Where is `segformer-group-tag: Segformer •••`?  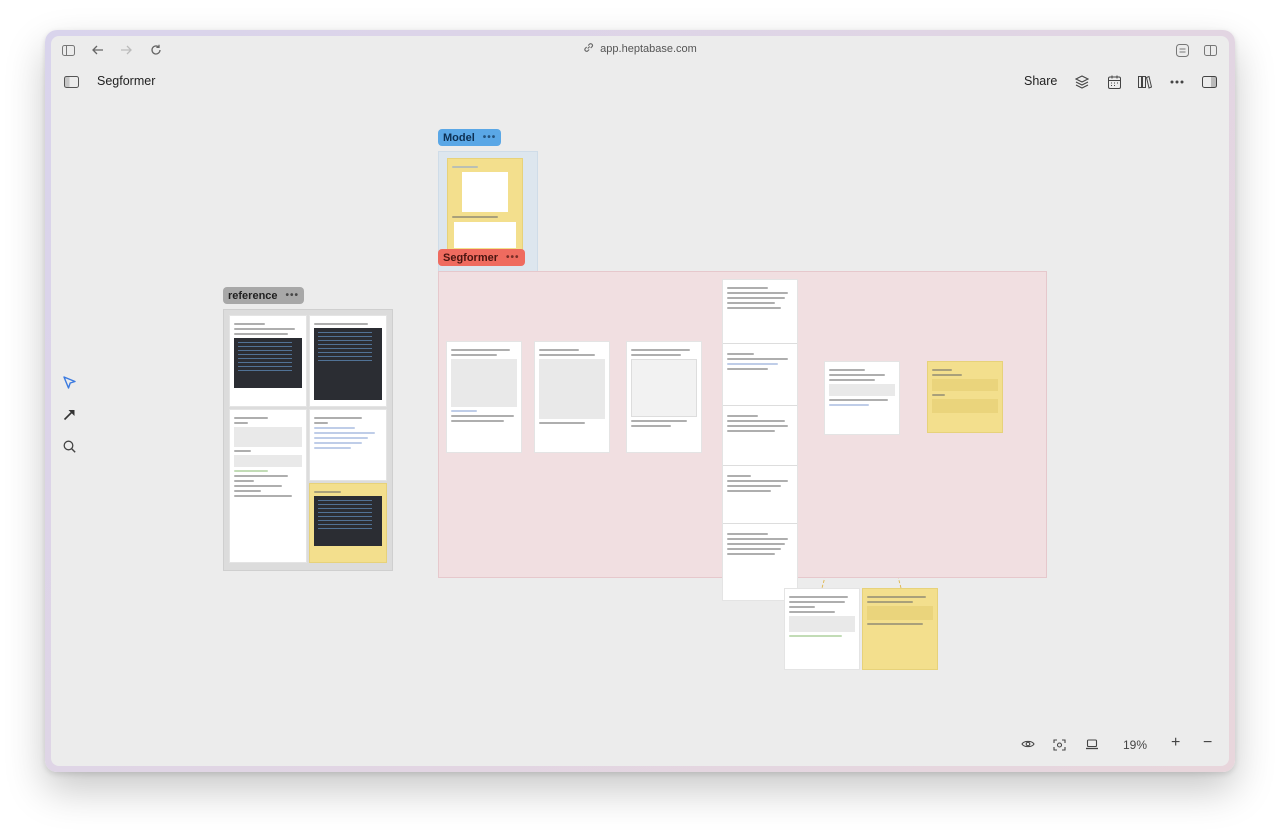 segformer-group-tag: Segformer ••• is located at coordinates (481, 257).